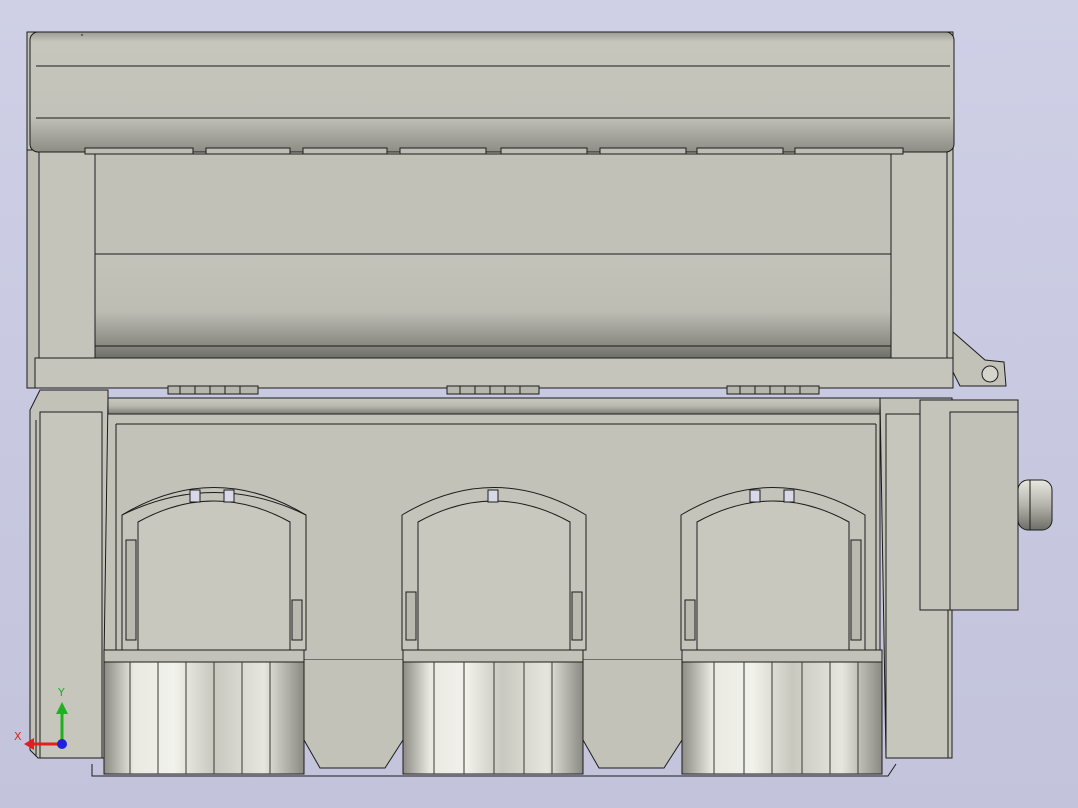  Describe the element at coordinates (18, 736) in the screenshot. I see `triad-x-label: X` at that location.